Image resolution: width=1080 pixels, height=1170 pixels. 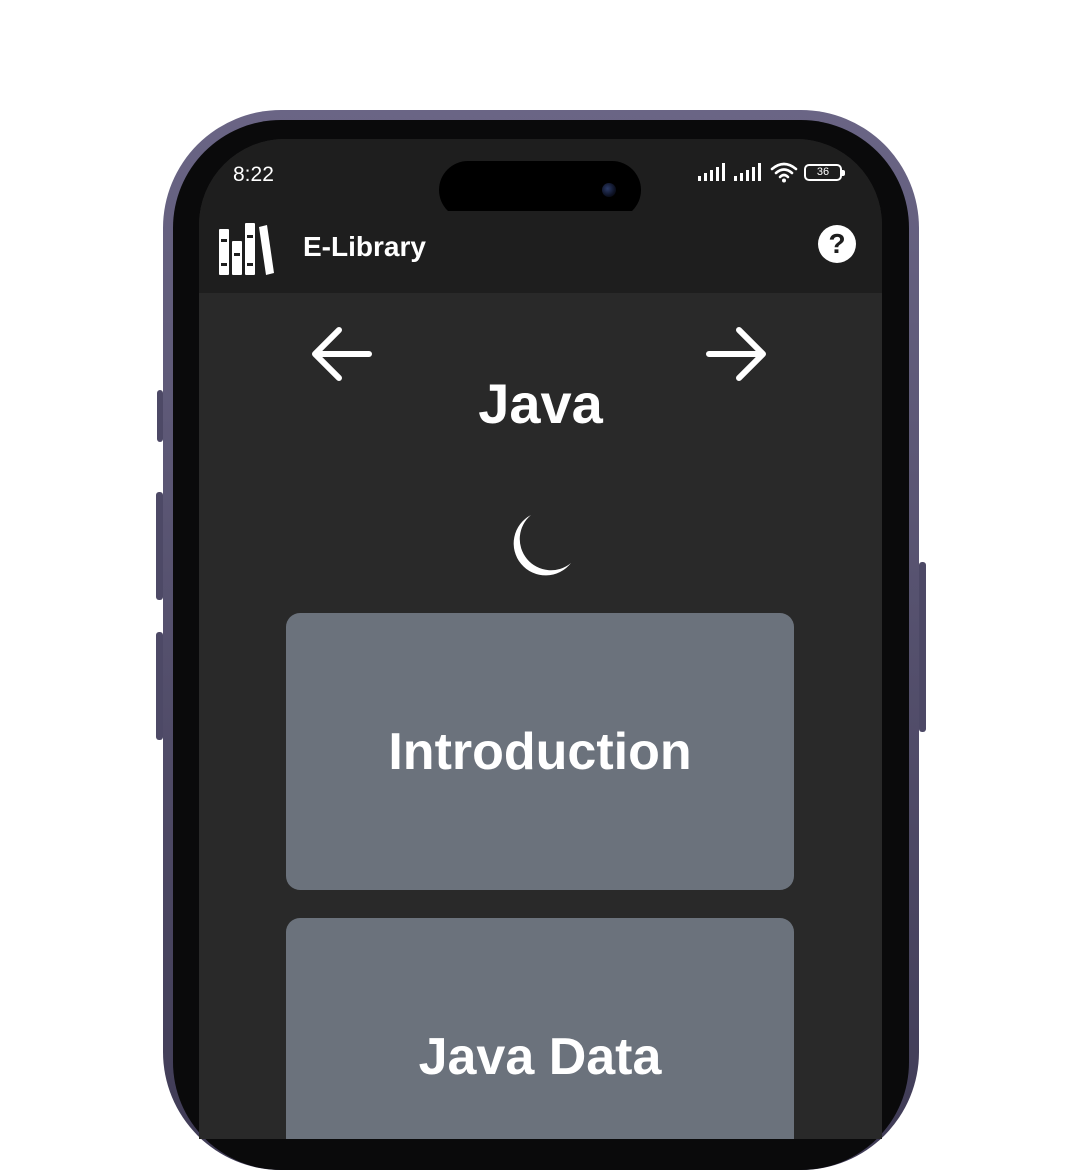 What do you see at coordinates (540, 252) in the screenshot?
I see `app-bar: E-Library ?` at bounding box center [540, 252].